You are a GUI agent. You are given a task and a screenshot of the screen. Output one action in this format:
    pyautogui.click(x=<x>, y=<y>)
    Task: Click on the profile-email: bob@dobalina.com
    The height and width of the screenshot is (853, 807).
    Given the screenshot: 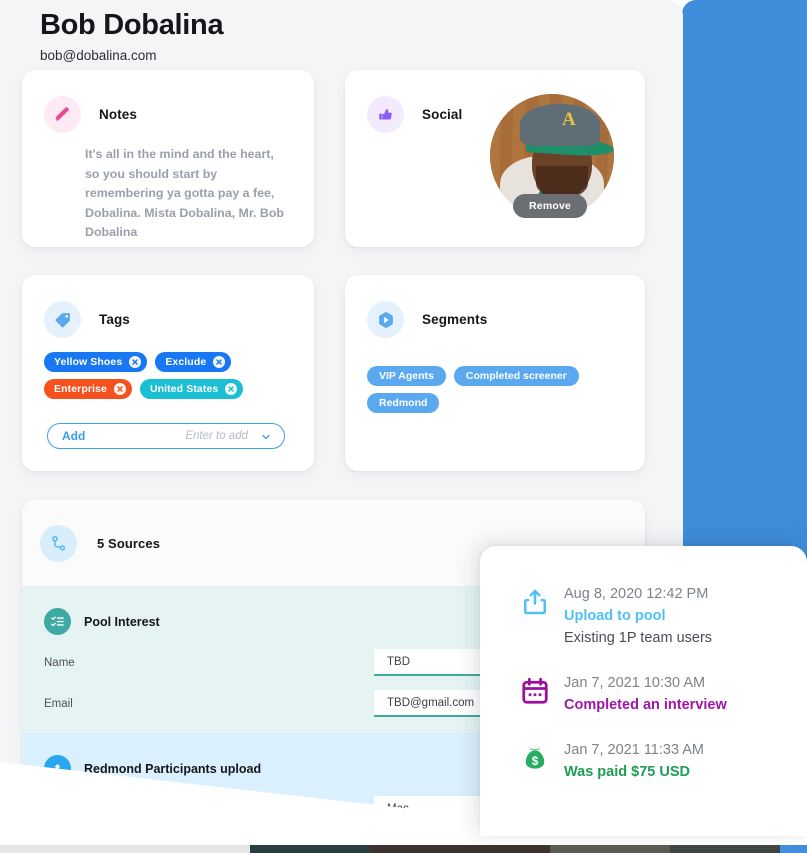 What is the action you would take?
    pyautogui.click(x=98, y=55)
    